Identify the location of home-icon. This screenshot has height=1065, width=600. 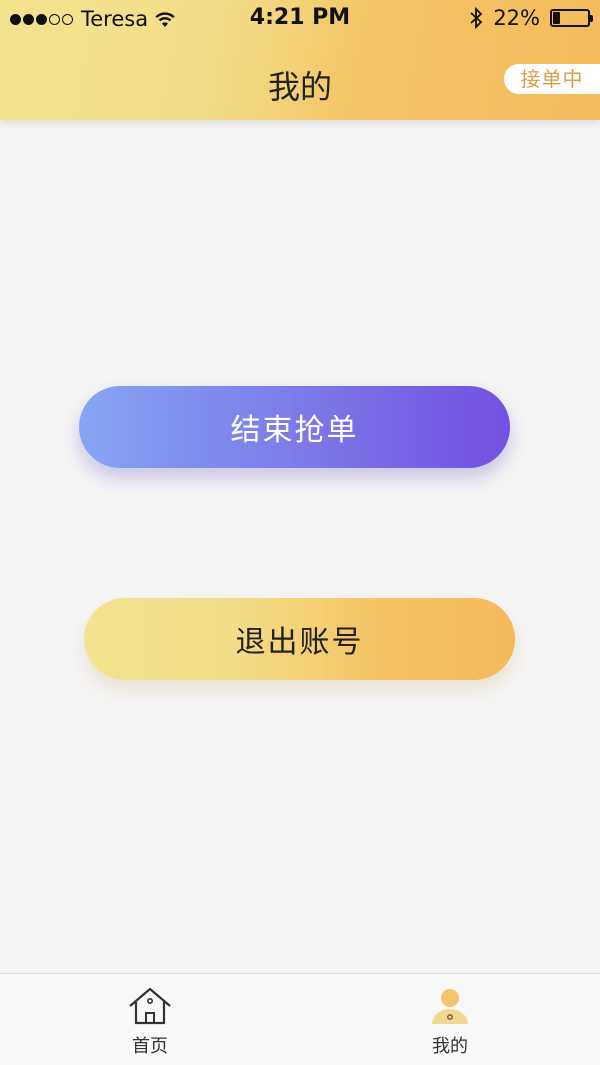
(150, 1006).